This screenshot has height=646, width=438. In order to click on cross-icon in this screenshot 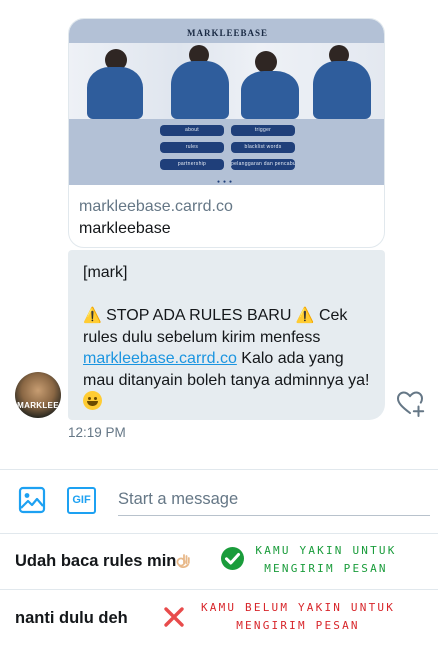, I will do `click(174, 617)`.